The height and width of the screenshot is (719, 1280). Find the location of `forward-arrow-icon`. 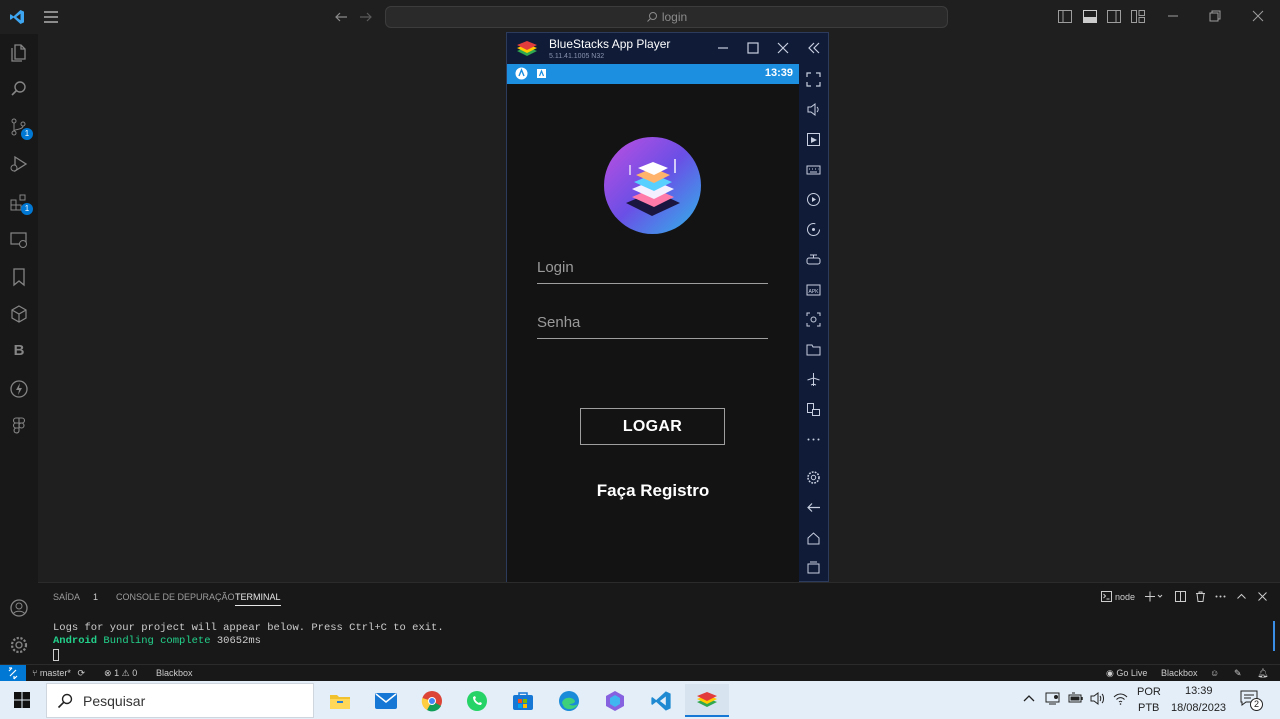

forward-arrow-icon is located at coordinates (366, 17).